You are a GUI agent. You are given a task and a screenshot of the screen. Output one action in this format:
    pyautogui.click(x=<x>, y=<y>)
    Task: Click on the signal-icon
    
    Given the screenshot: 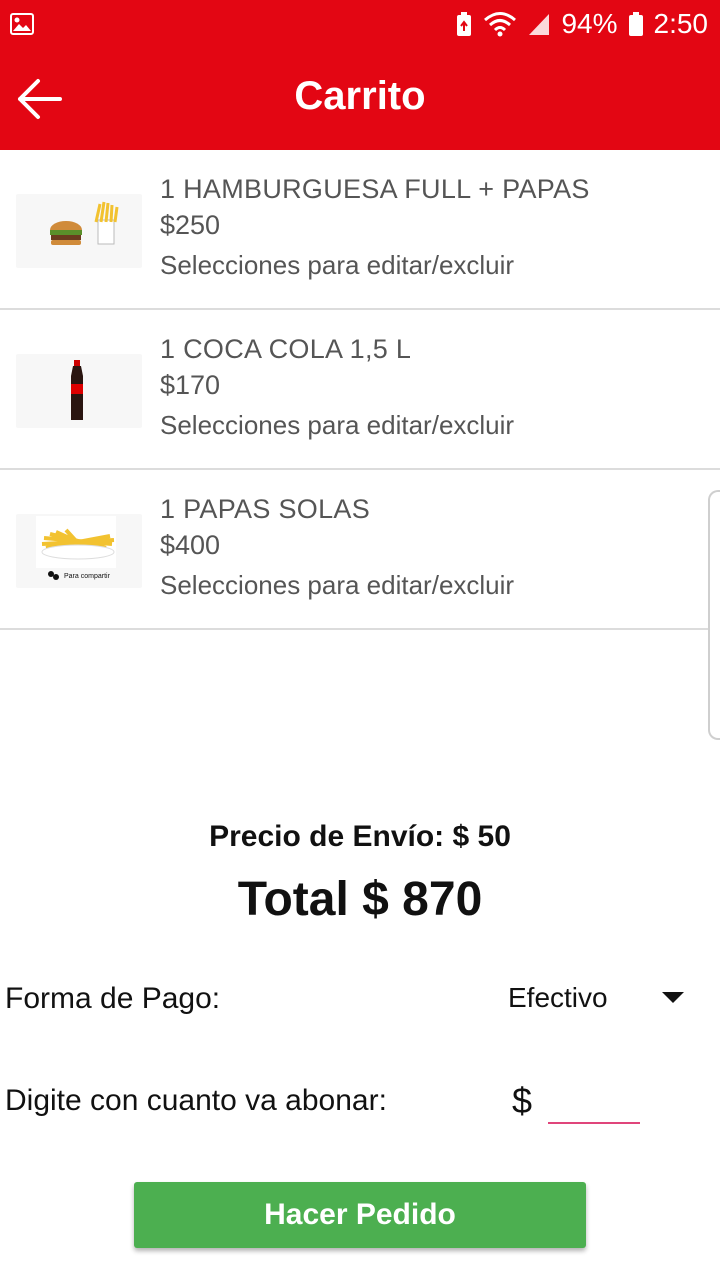 What is the action you would take?
    pyautogui.click(x=539, y=24)
    